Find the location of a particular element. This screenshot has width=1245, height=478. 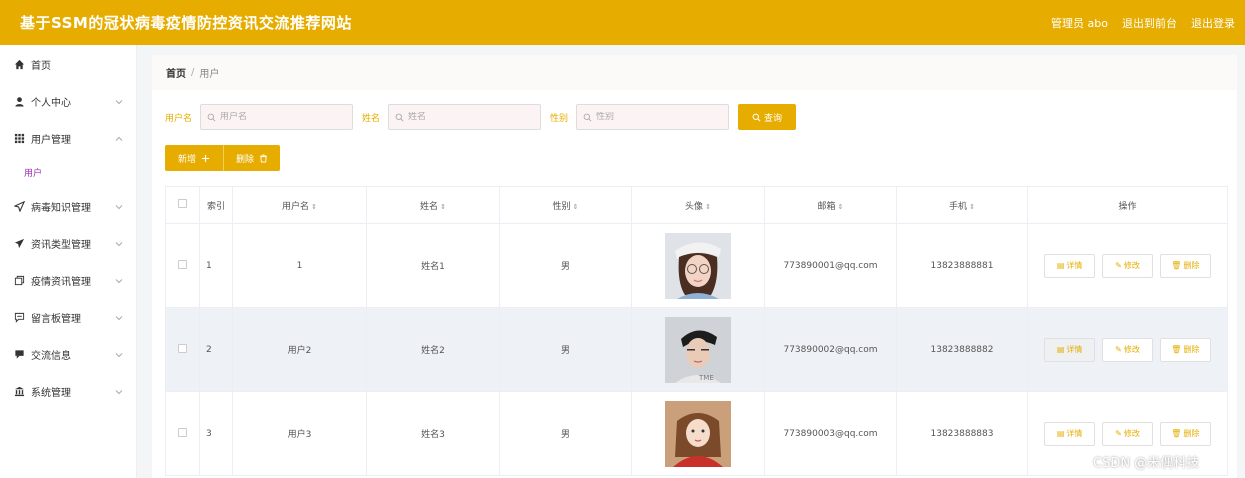

col-avatar: 头像 ⇕ is located at coordinates (698, 205).